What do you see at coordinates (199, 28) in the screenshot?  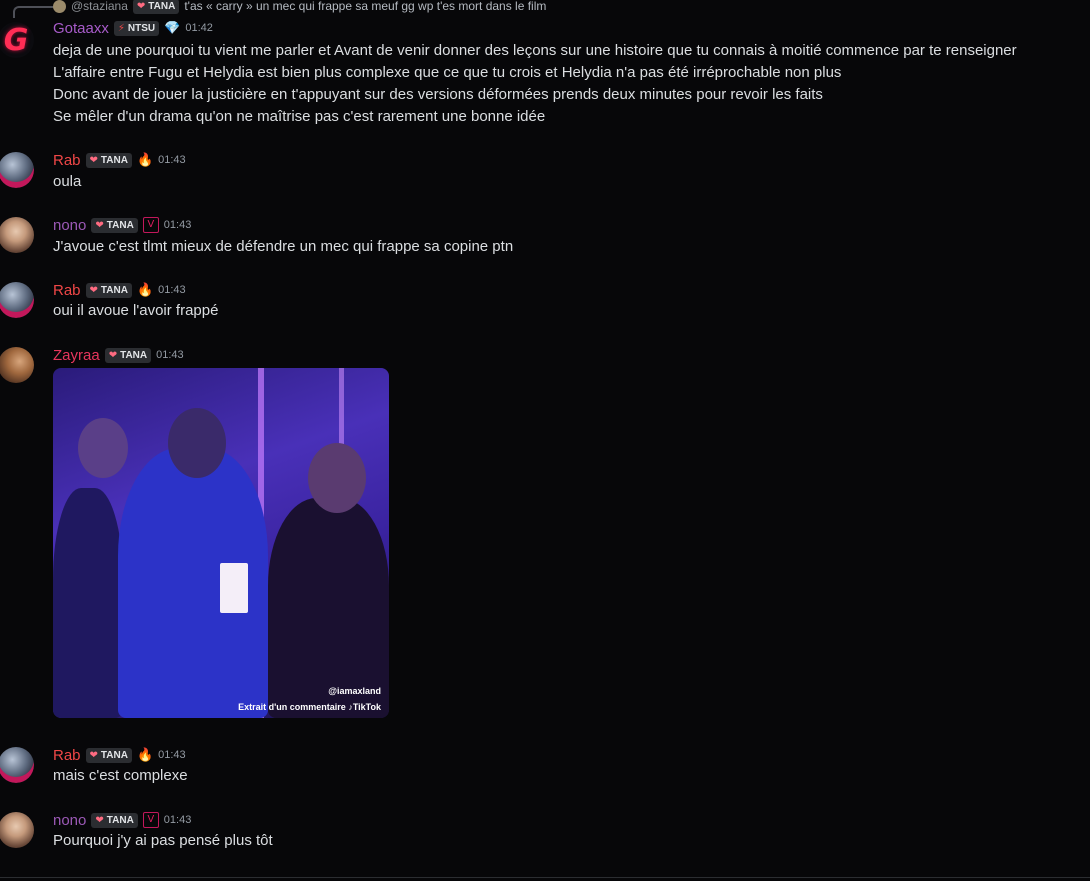 I see `timestamp: 01:42` at bounding box center [199, 28].